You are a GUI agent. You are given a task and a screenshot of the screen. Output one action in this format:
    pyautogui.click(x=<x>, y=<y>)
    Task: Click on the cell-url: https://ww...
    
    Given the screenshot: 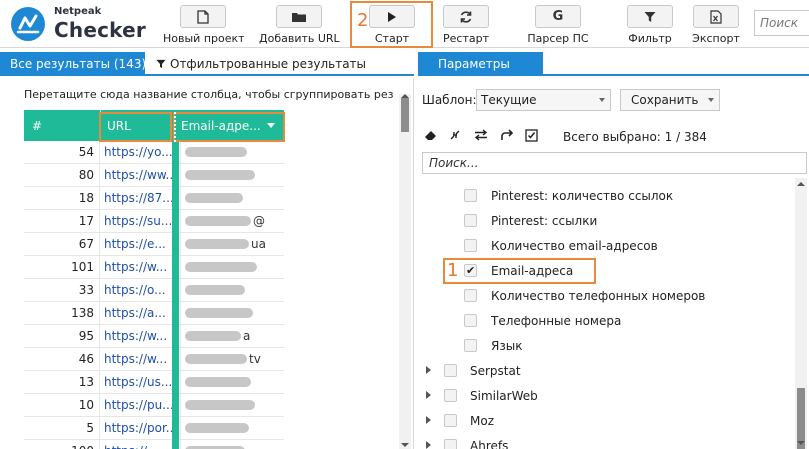 What is the action you would take?
    pyautogui.click(x=135, y=175)
    